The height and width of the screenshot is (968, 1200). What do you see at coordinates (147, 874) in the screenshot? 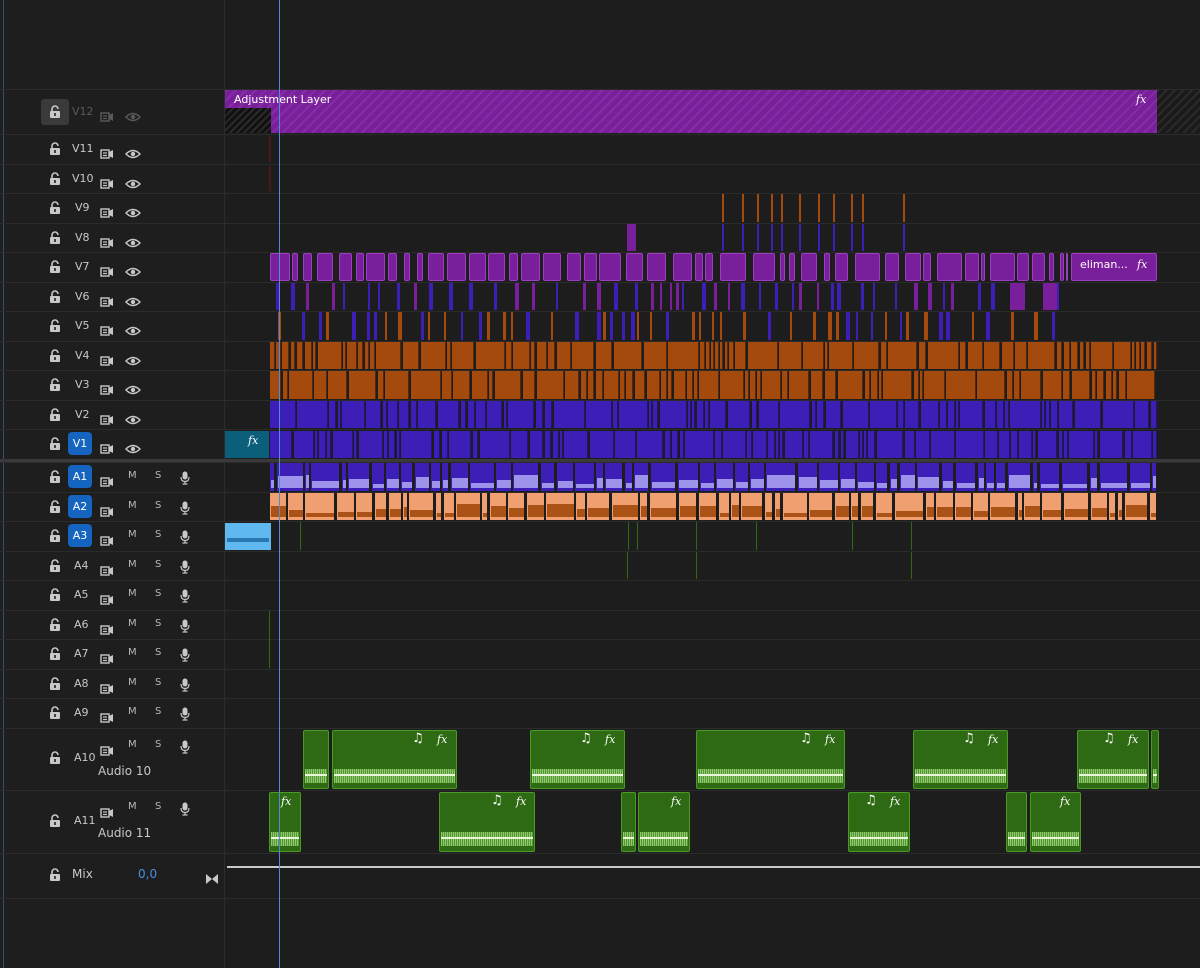
I see `mix-volume-value: 0,0` at bounding box center [147, 874].